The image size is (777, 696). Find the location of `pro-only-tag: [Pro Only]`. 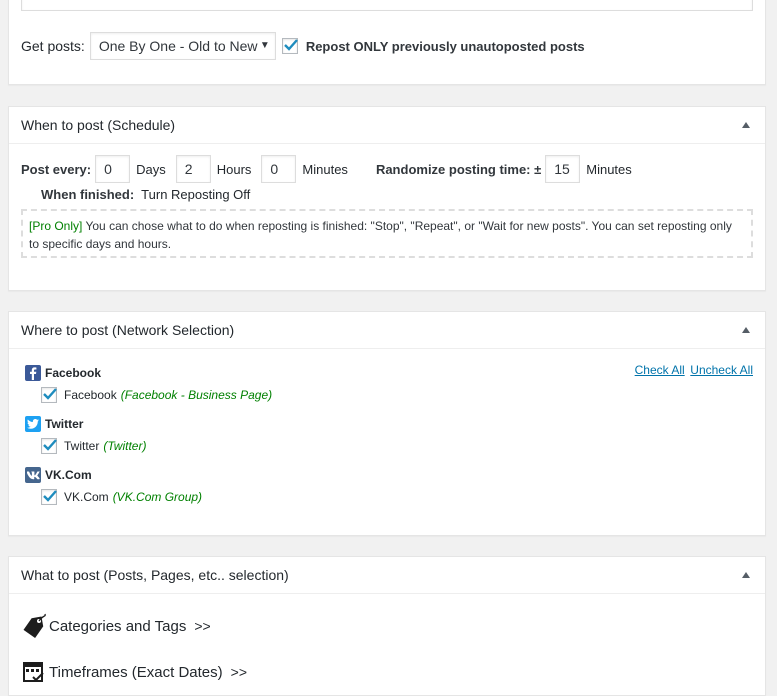

pro-only-tag: [Pro Only] is located at coordinates (56, 226).